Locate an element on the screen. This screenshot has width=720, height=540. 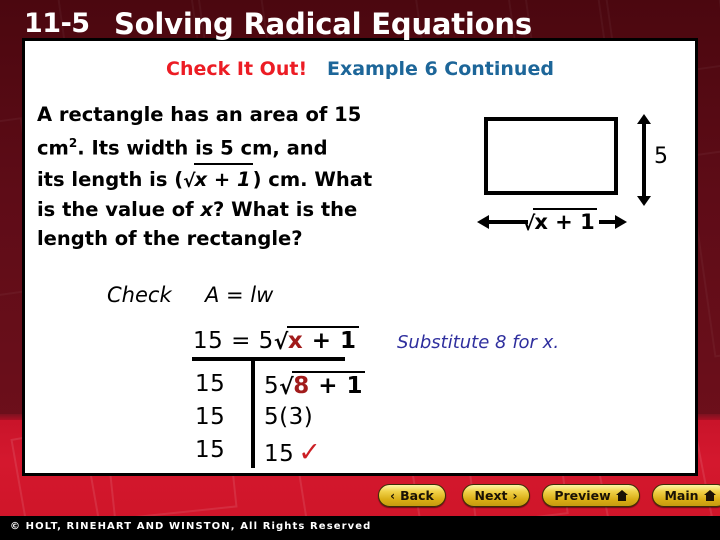
width-label: √x + 1 is located at coordinates (559, 221).